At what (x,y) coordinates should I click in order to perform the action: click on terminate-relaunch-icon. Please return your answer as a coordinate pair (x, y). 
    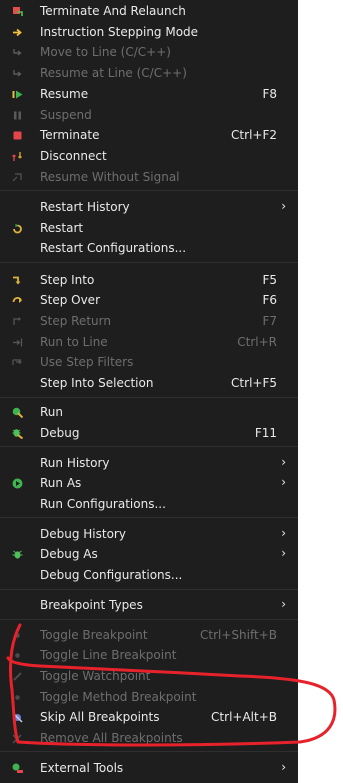
    Looking at the image, I should click on (18, 11).